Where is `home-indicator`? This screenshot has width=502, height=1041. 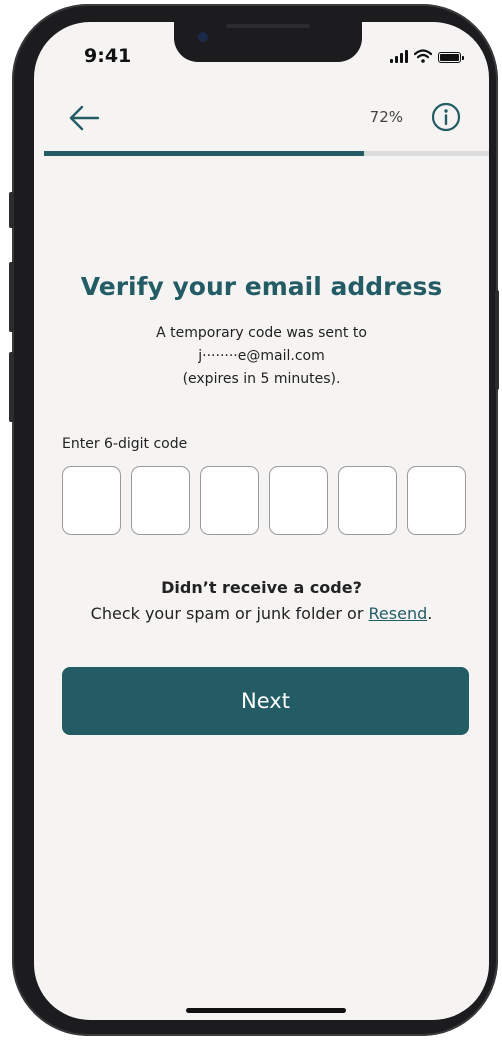
home-indicator is located at coordinates (266, 1010).